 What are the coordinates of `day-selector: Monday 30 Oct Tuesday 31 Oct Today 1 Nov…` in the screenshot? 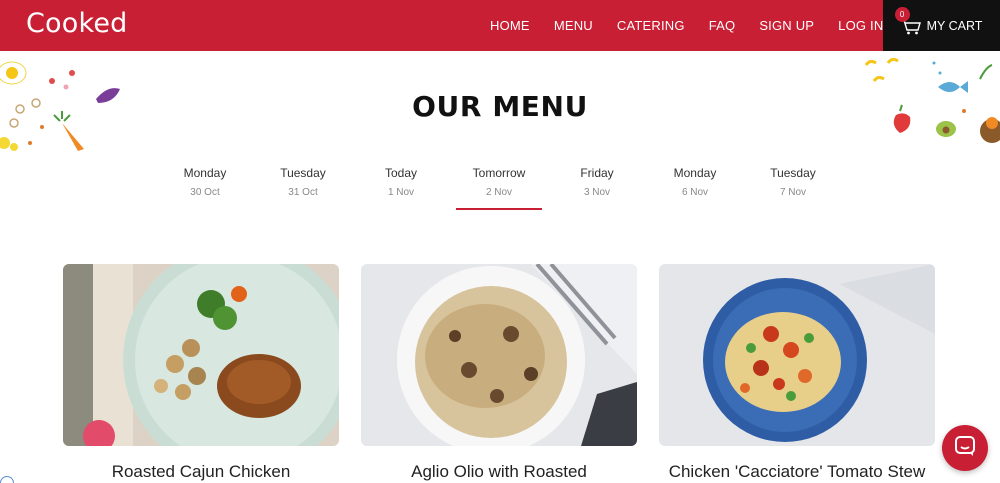 It's located at (499, 188).